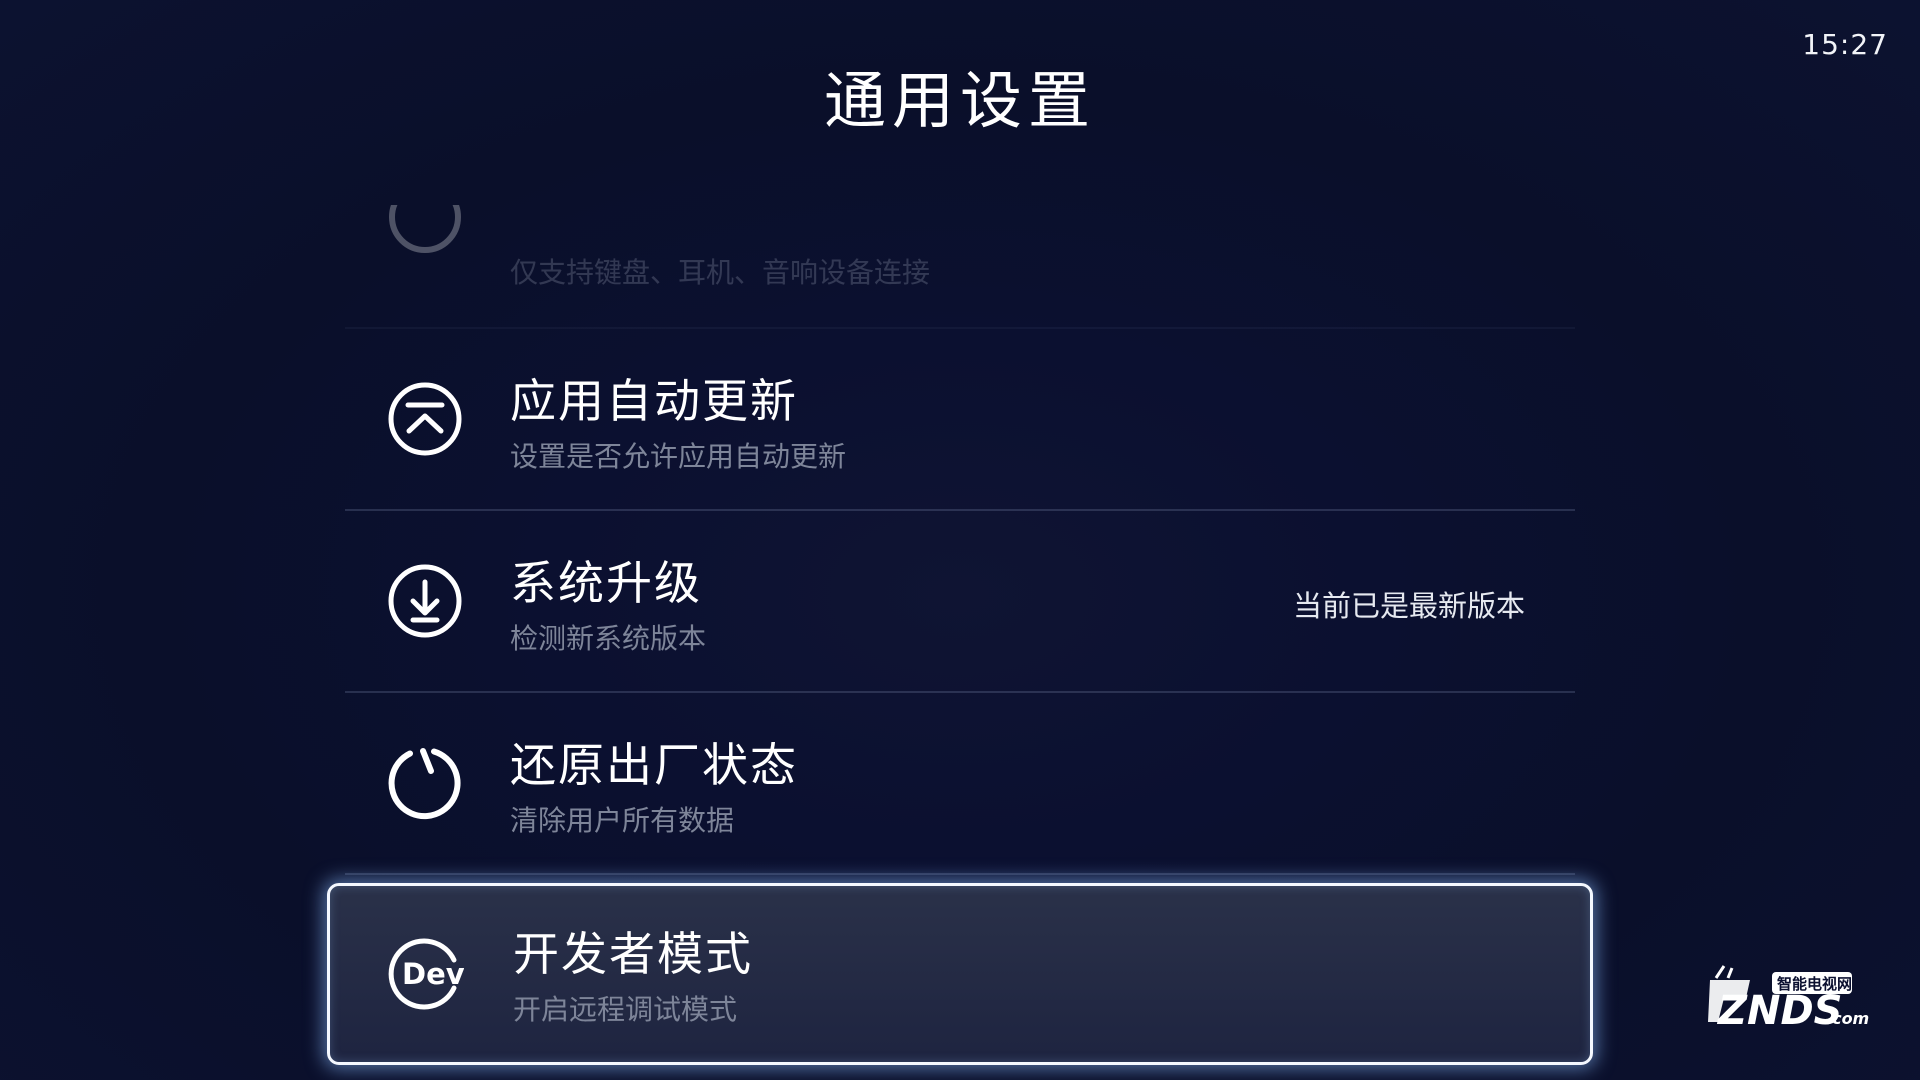 The image size is (1920, 1080). Describe the element at coordinates (959, 100) in the screenshot. I see `page-title: 通用设置` at that location.